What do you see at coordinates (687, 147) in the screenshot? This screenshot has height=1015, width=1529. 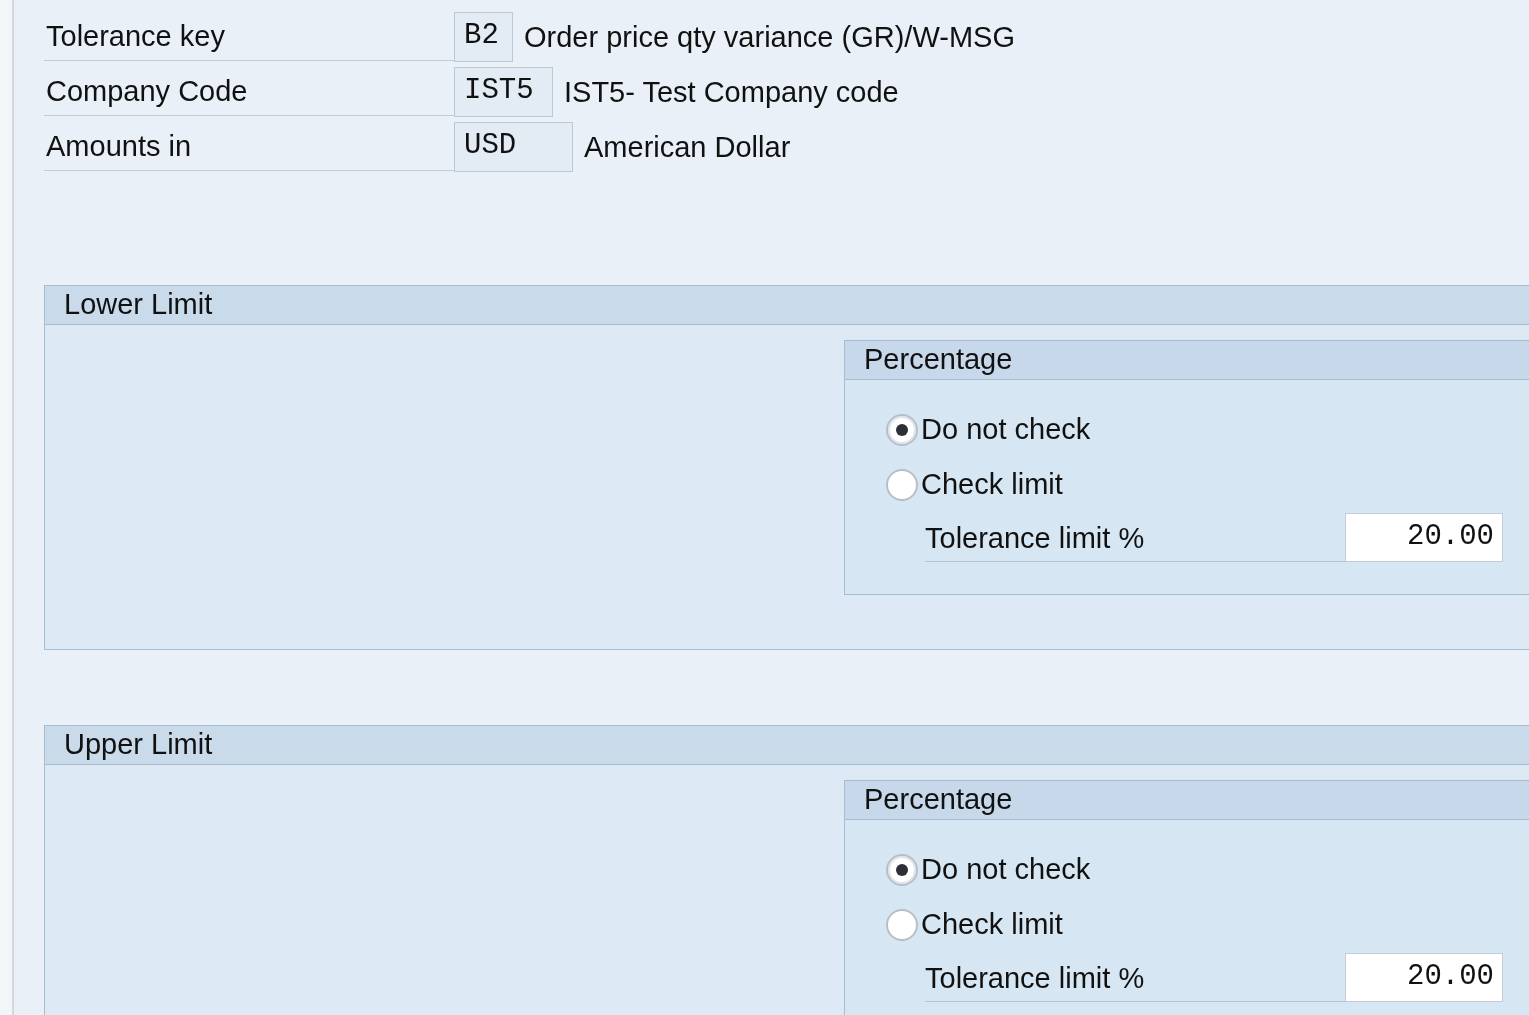 I see `field-description: American Dollar` at bounding box center [687, 147].